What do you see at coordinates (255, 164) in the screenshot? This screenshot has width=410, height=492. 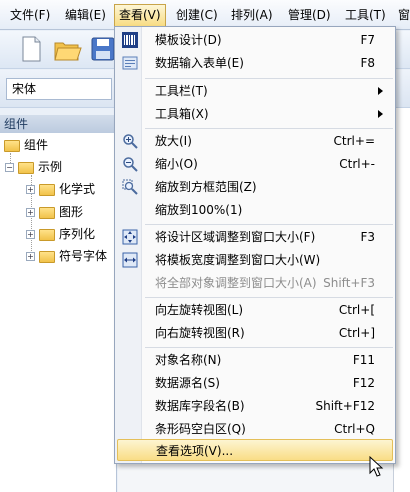 I see `menu-item-zoom-out: 缩小(O) Ctrl+-` at bounding box center [255, 164].